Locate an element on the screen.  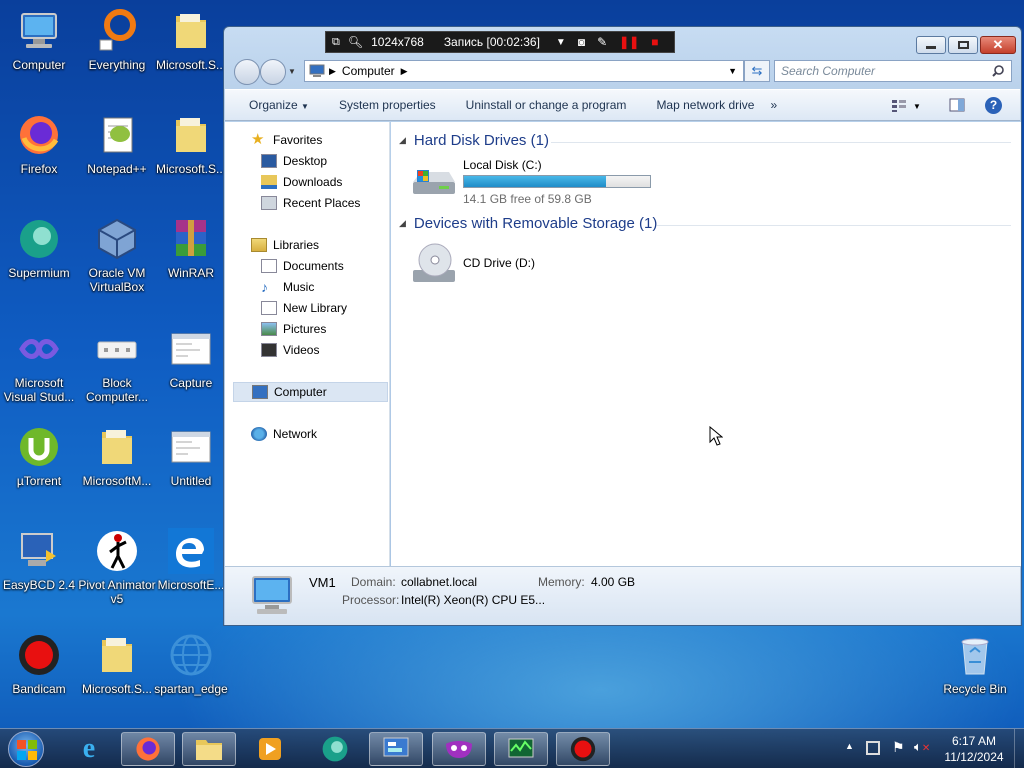
desktop-icon-untitled: Untitled is located at coordinates (191, 456).